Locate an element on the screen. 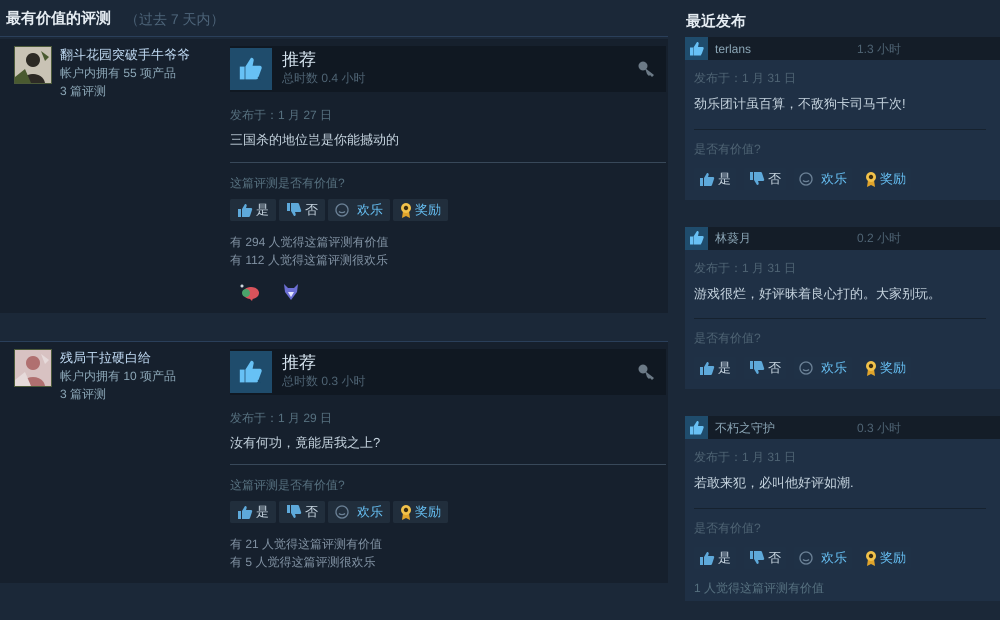  product-count: 帐户内拥有 10 项产品 is located at coordinates (118, 376).